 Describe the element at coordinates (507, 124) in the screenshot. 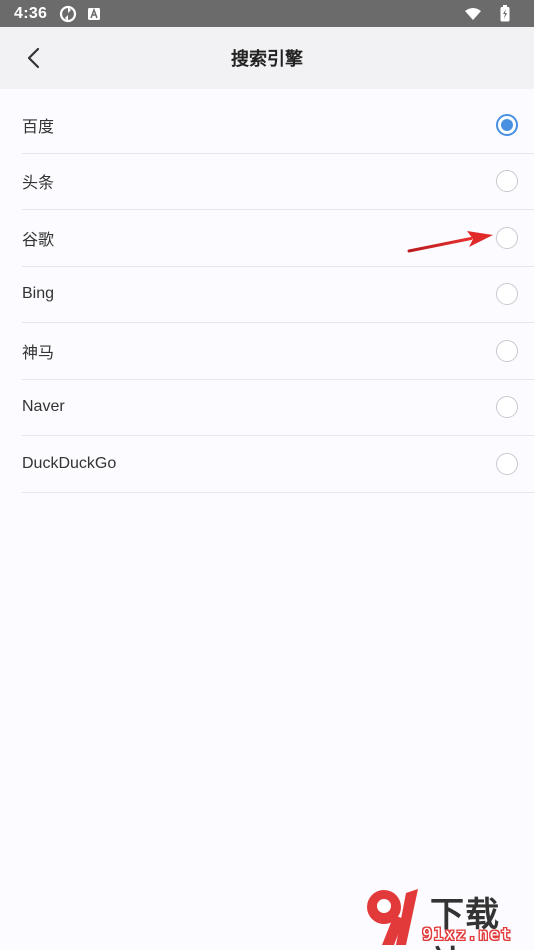

I see `radio-button-selected` at that location.